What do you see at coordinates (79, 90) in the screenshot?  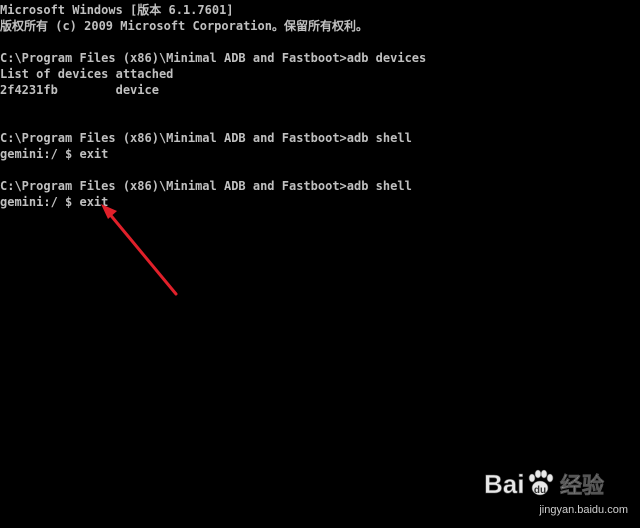 I see `console-line: 2f4231fb device` at bounding box center [79, 90].